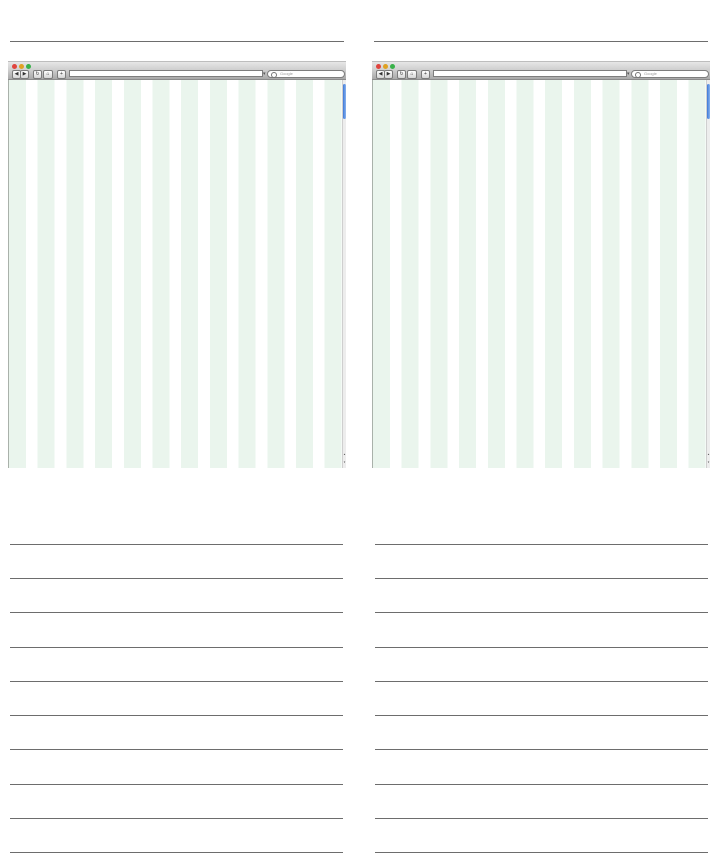 The image size is (718, 865). What do you see at coordinates (177, 41) in the screenshot?
I see `top-rule-left` at bounding box center [177, 41].